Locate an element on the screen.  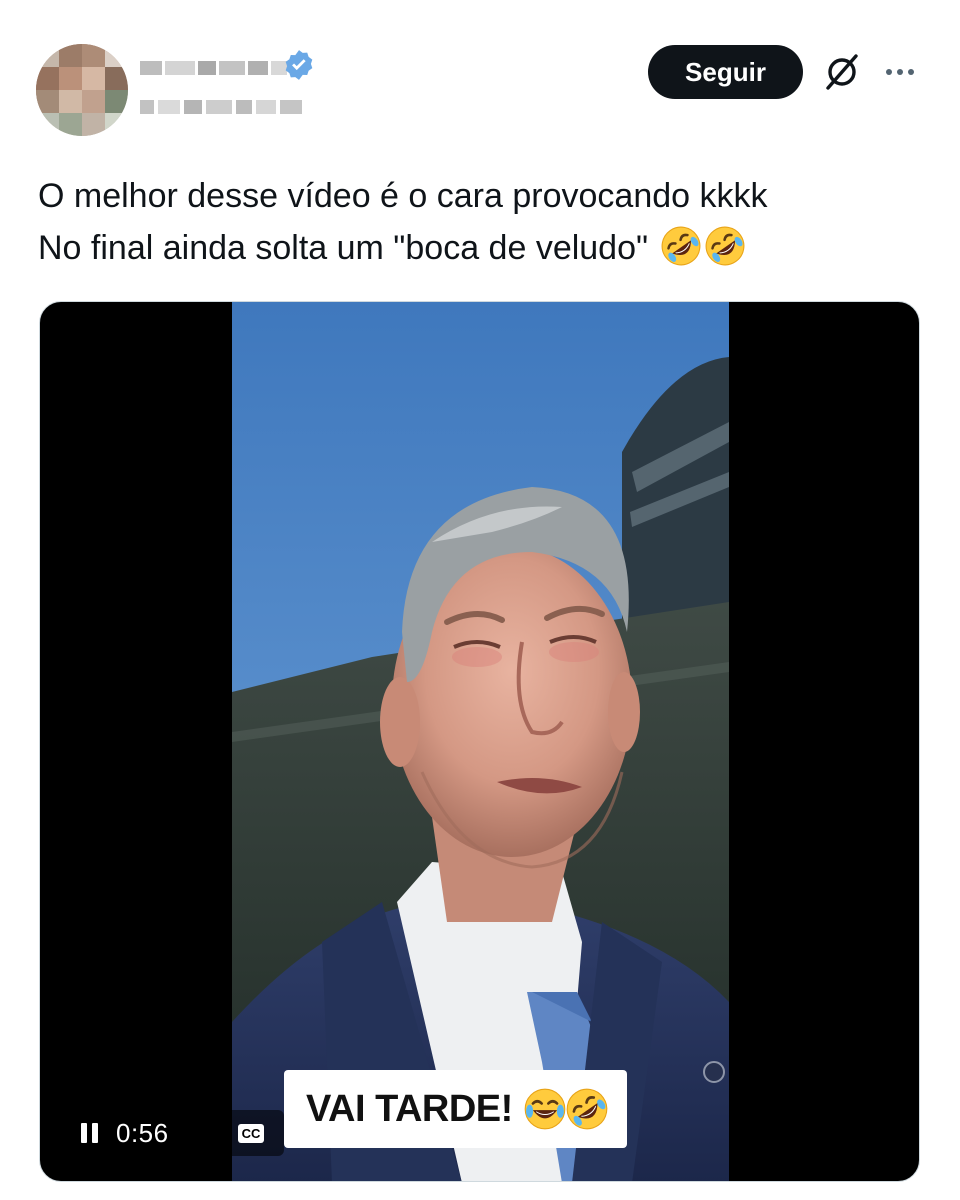
pause-icon is located at coordinates (89, 1133).